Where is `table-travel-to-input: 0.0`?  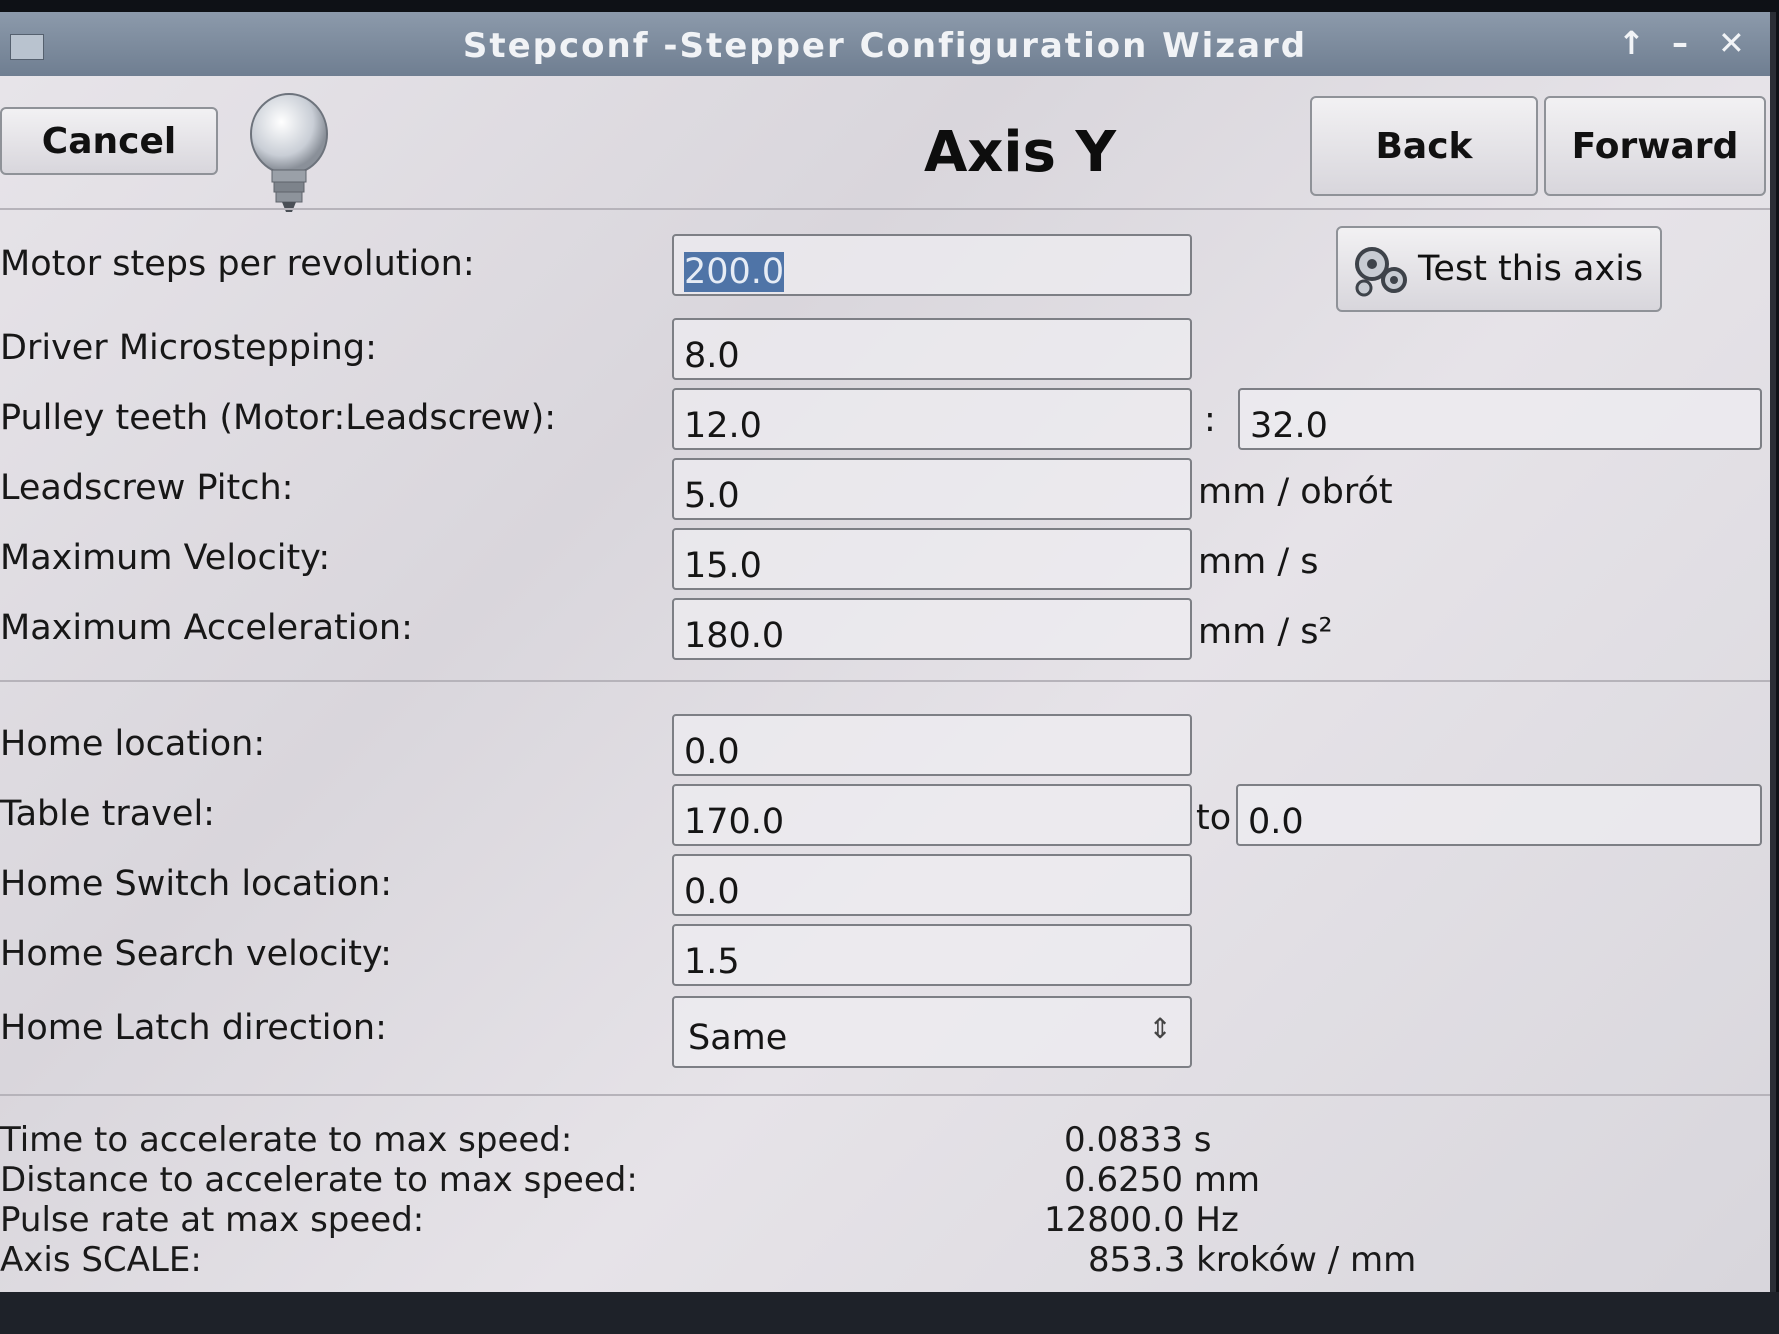
table-travel-to-input: 0.0 is located at coordinates (1499, 815).